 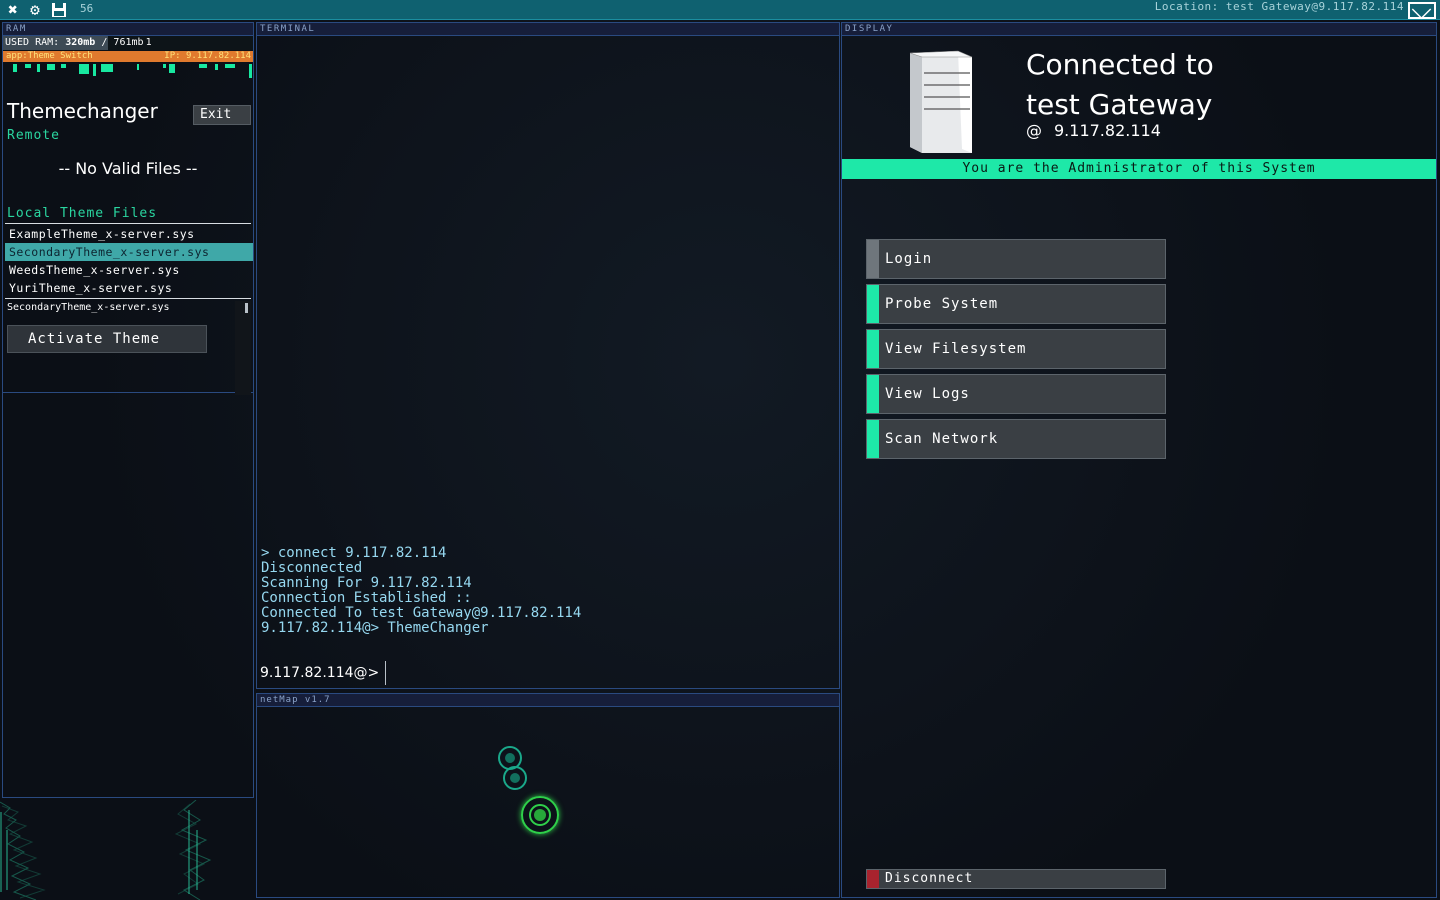 I want to click on login-button: Login, so click(x=1016, y=259).